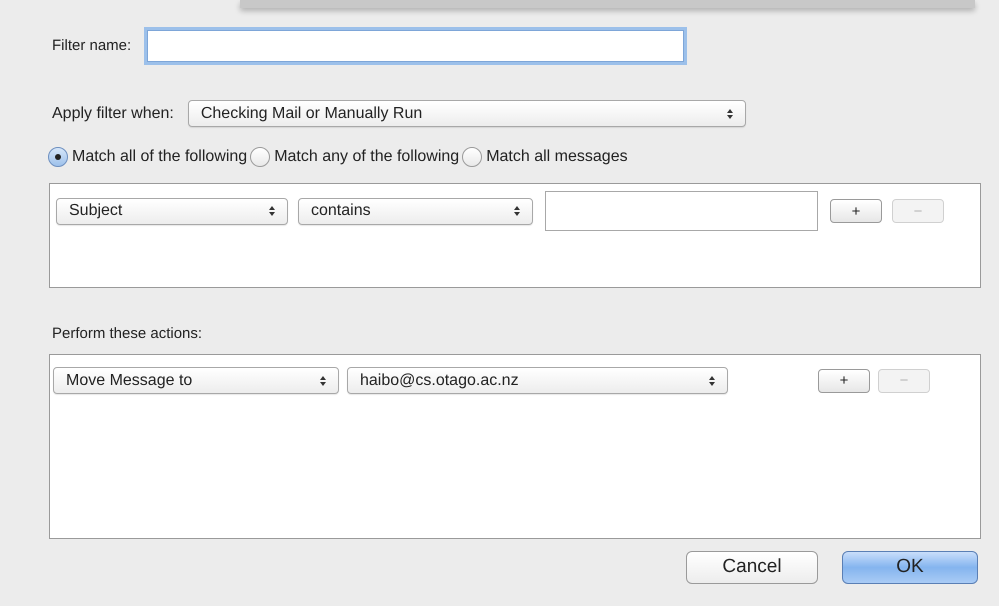  What do you see at coordinates (910, 567) in the screenshot?
I see `dialog-button: OK` at bounding box center [910, 567].